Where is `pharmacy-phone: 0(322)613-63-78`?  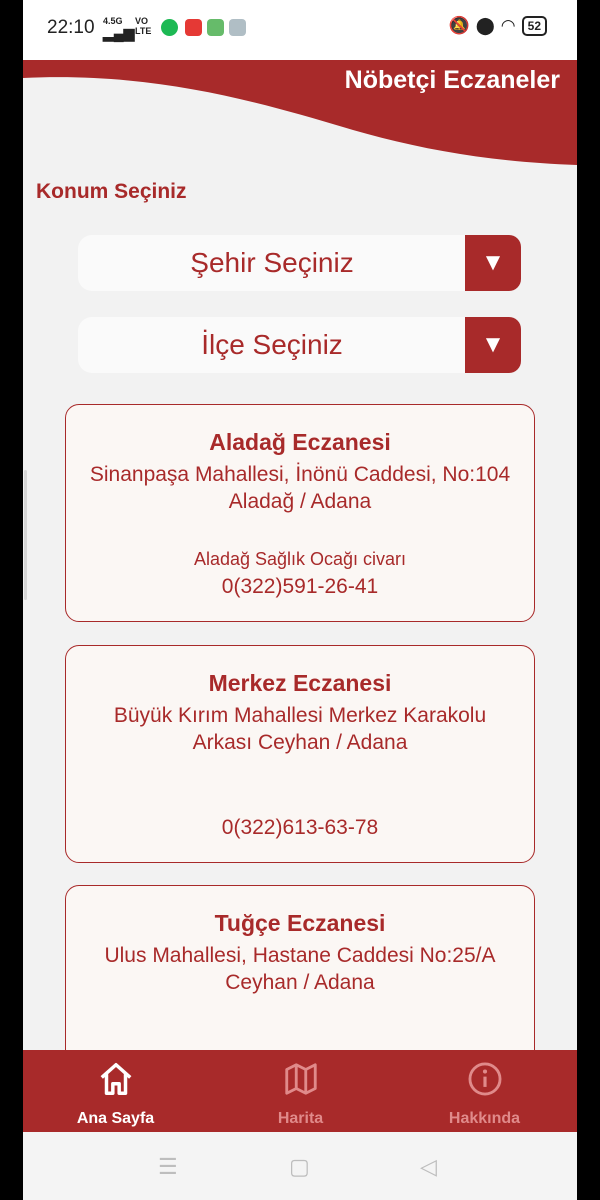
pharmacy-phone: 0(322)613-63-78 is located at coordinates (300, 828).